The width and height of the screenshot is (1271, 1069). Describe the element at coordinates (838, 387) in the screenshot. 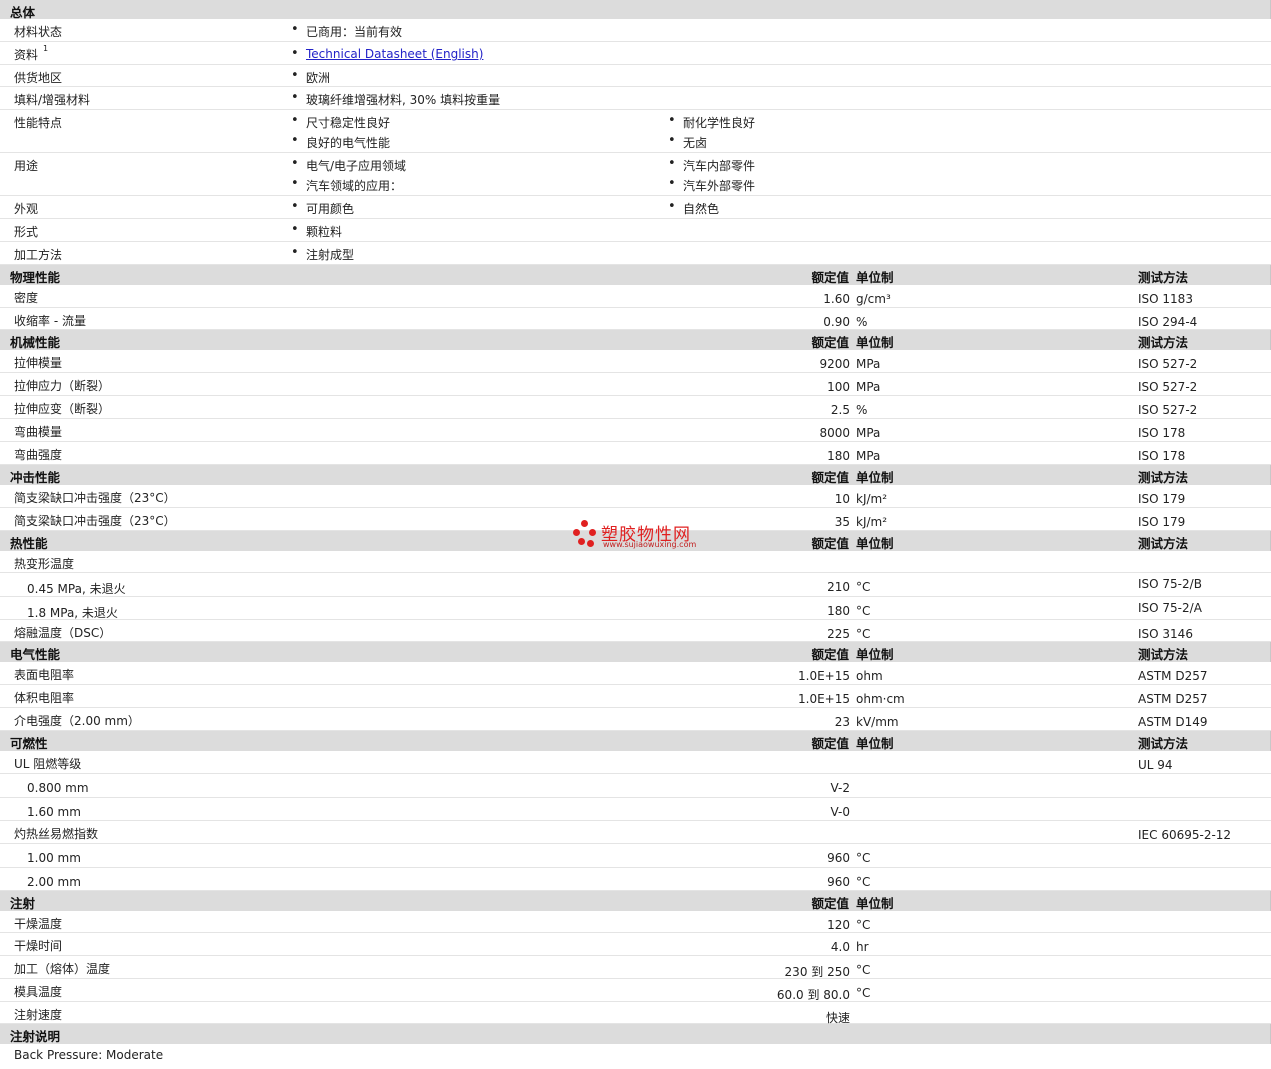

I see `nominal-value: 100` at that location.